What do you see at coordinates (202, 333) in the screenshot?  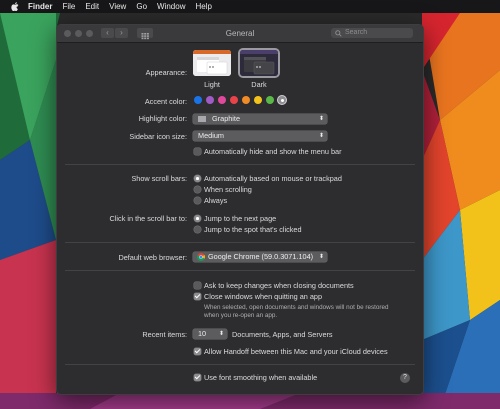 I see `recent-items-value: 10` at bounding box center [202, 333].